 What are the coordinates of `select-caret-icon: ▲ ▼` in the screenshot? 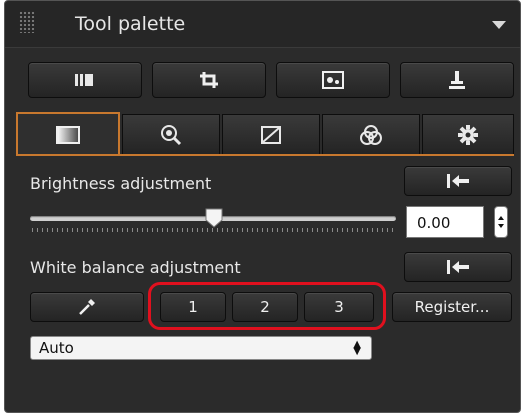 It's located at (357, 348).